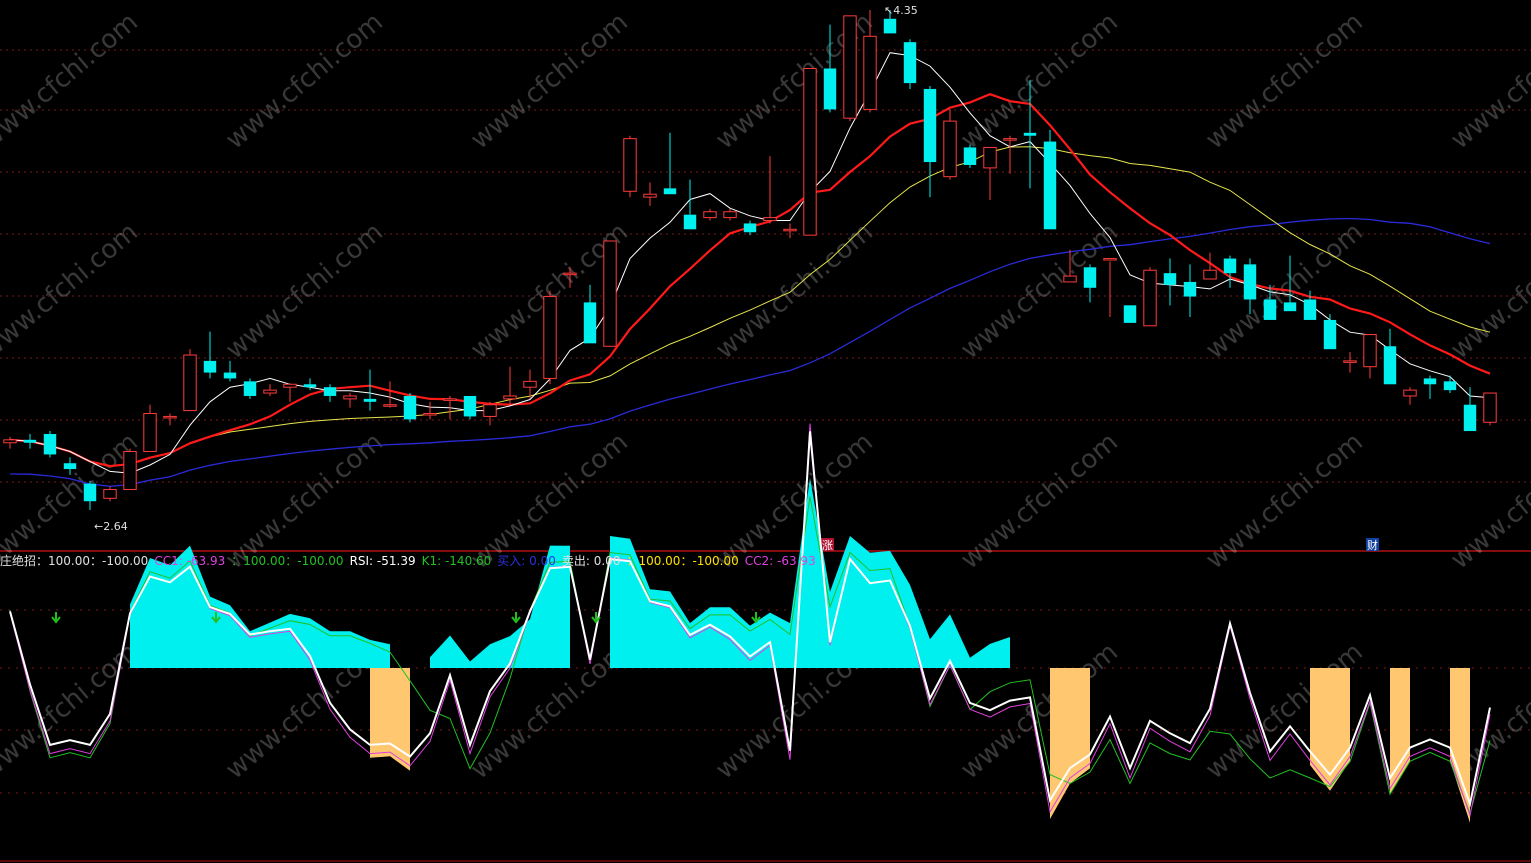 The image size is (1531, 863). Describe the element at coordinates (810, 572) in the screenshot. I see `buy-zone-fill` at that location.